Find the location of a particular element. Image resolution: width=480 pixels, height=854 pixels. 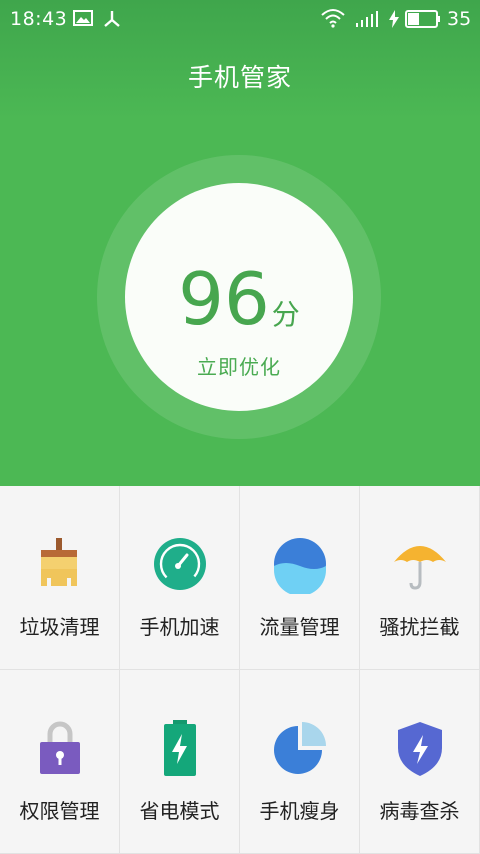

status-bar: 18:43 35 is located at coordinates (240, 19).